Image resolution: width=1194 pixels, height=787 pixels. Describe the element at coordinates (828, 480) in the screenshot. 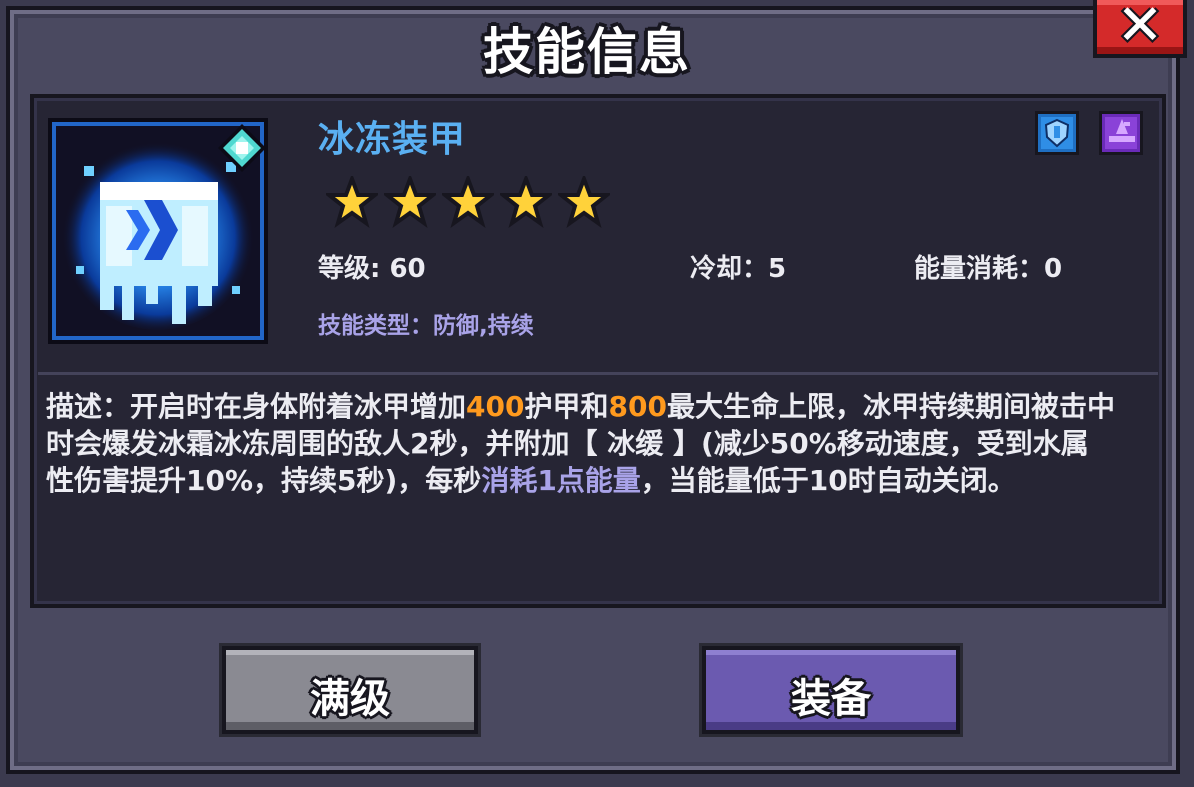

I see `description-text: ，当能量低于10时自动关闭。` at that location.